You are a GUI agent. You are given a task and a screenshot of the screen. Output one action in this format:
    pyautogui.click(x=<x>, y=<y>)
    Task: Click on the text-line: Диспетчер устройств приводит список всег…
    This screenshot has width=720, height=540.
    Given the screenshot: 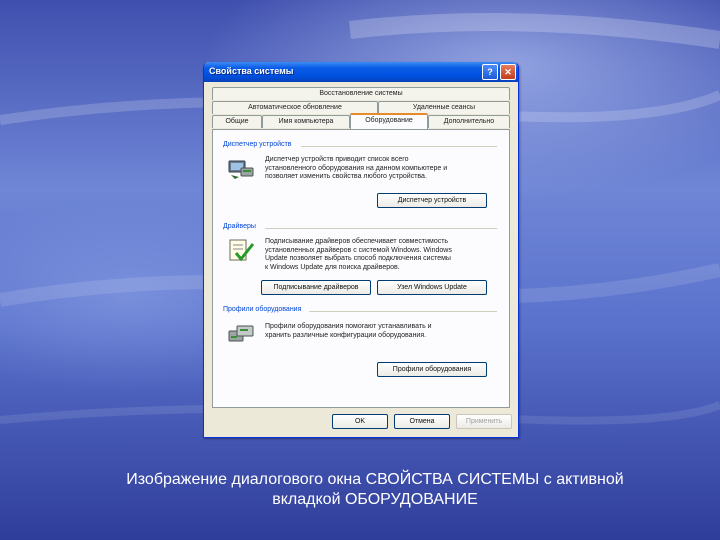 What is the action you would take?
    pyautogui.click(x=337, y=159)
    